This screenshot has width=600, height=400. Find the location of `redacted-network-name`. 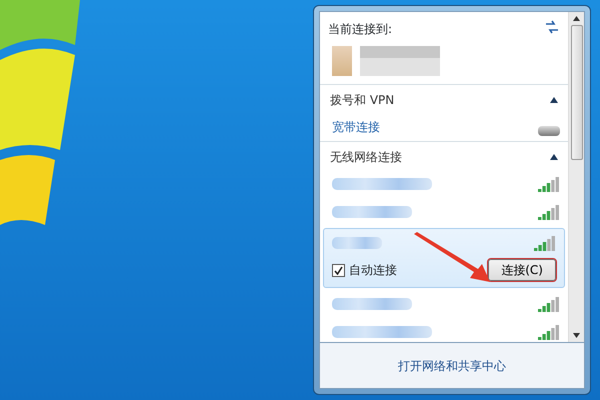

redacted-network-name is located at coordinates (357, 243).